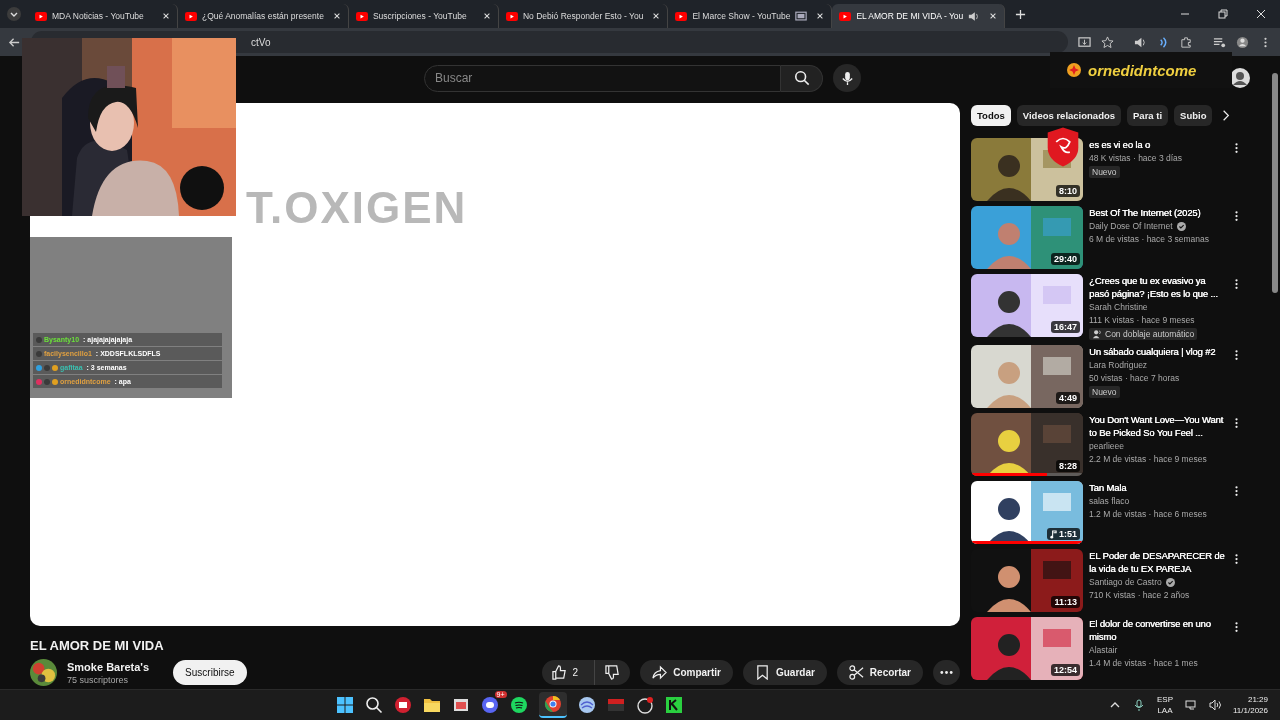 The height and width of the screenshot is (720, 1280). What do you see at coordinates (1139, 705) in the screenshot?
I see `microphone-icon` at bounding box center [1139, 705].